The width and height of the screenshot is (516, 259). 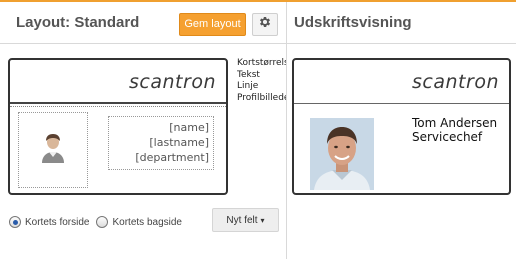 What do you see at coordinates (212, 24) in the screenshot?
I see `save-layout-button: Gem layout` at bounding box center [212, 24].